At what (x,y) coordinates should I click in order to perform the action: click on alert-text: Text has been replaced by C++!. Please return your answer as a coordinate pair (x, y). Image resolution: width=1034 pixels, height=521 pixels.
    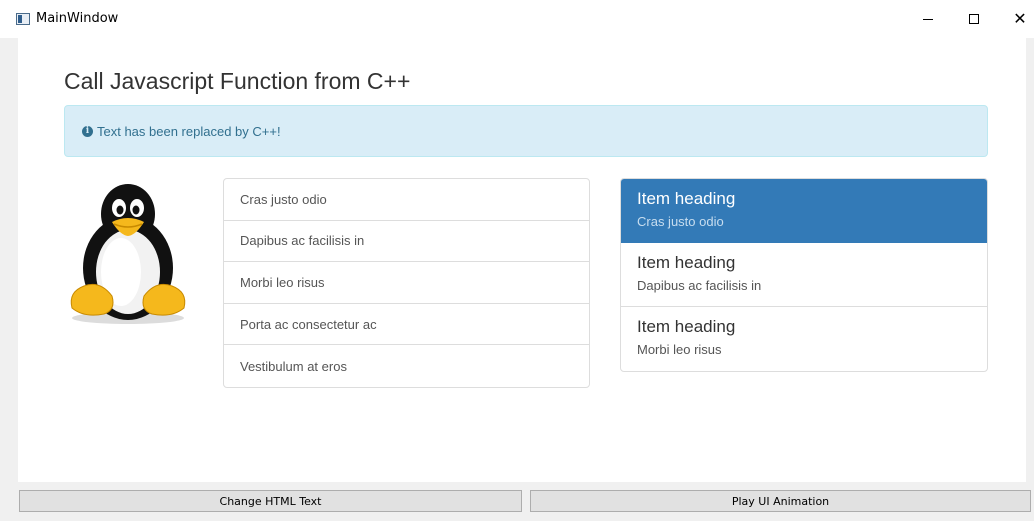
    Looking at the image, I should click on (189, 131).